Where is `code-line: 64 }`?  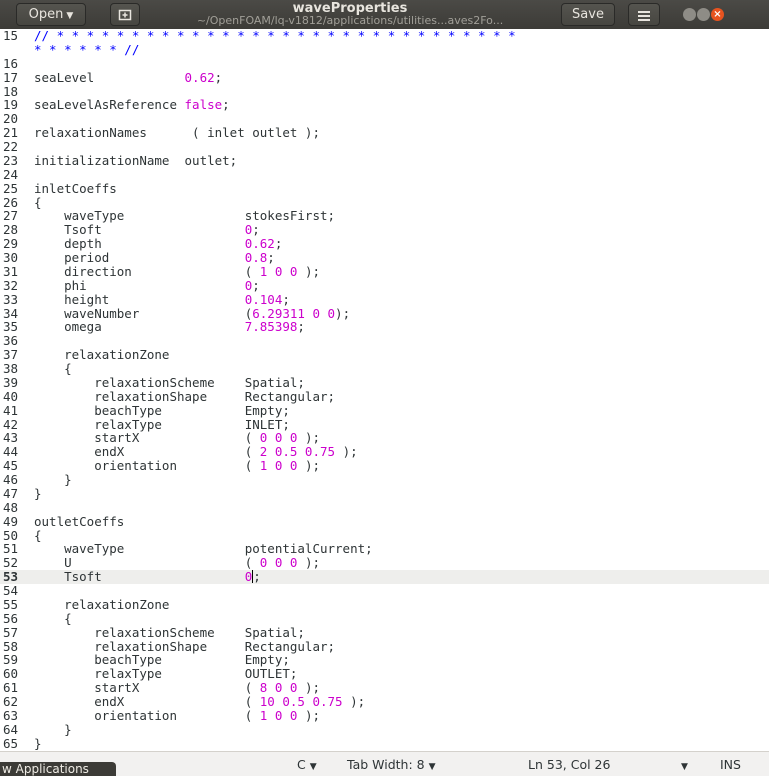
code-line: 64 } is located at coordinates (384, 729).